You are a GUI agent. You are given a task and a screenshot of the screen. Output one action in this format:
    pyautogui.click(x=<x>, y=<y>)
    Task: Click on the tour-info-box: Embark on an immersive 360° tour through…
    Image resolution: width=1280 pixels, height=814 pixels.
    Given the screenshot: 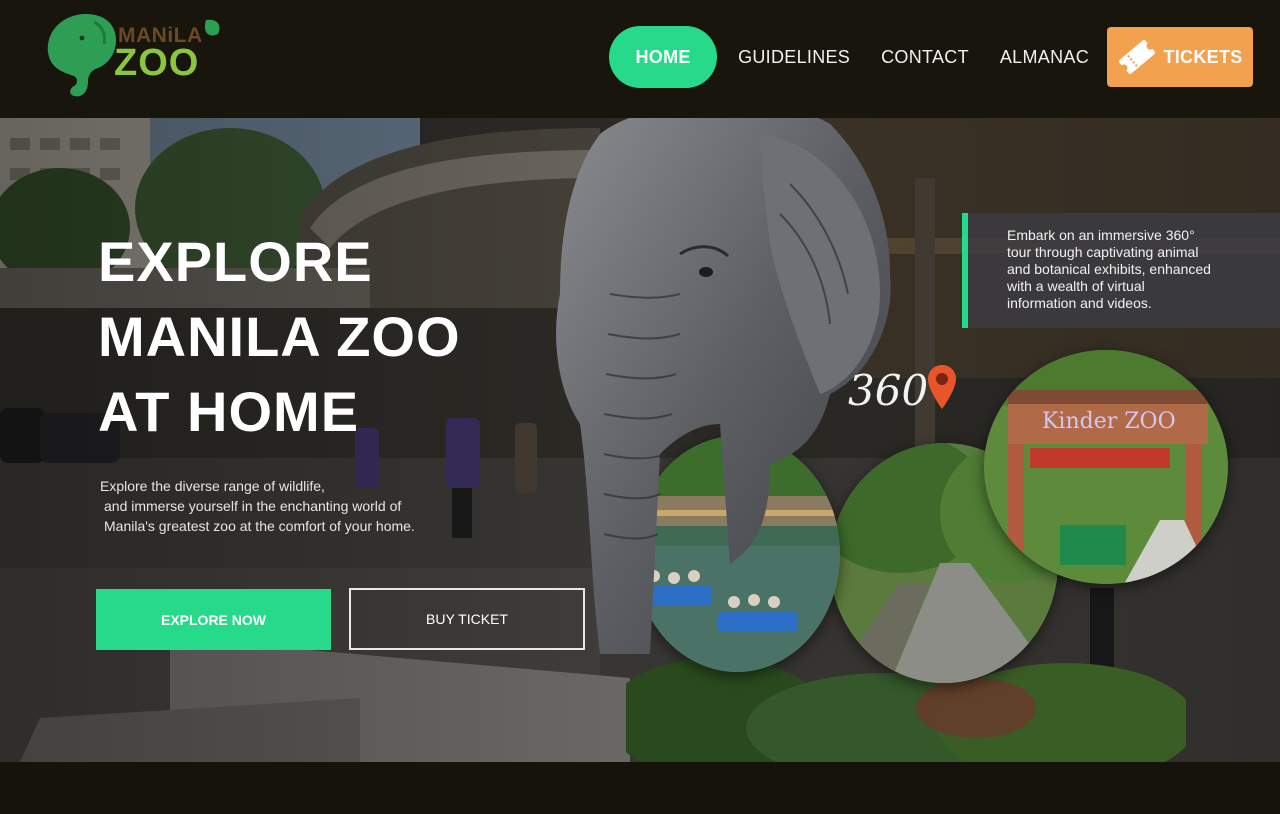 What is the action you would take?
    pyautogui.click(x=1121, y=270)
    